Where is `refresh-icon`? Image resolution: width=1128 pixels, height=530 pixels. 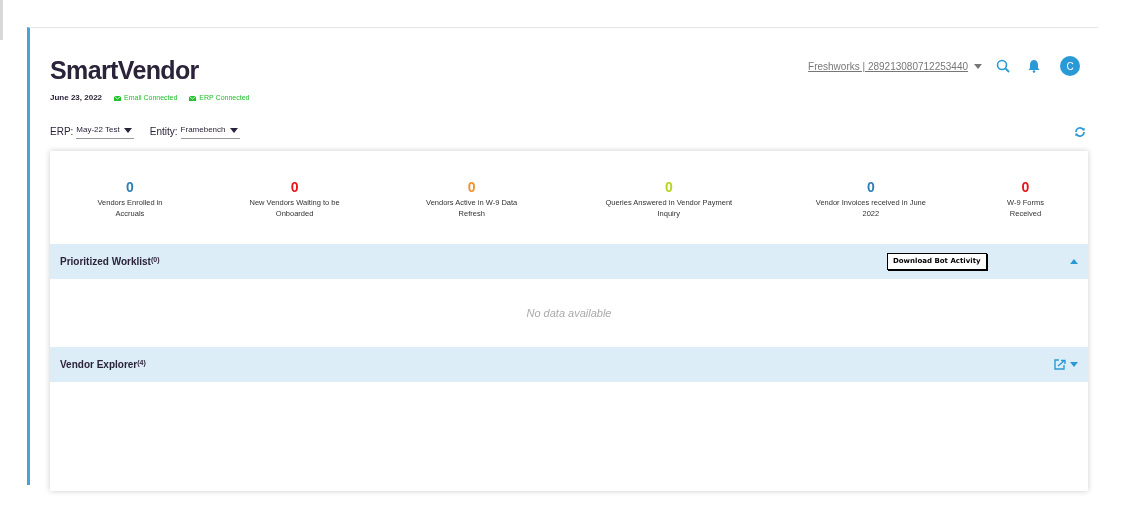 refresh-icon is located at coordinates (1080, 131).